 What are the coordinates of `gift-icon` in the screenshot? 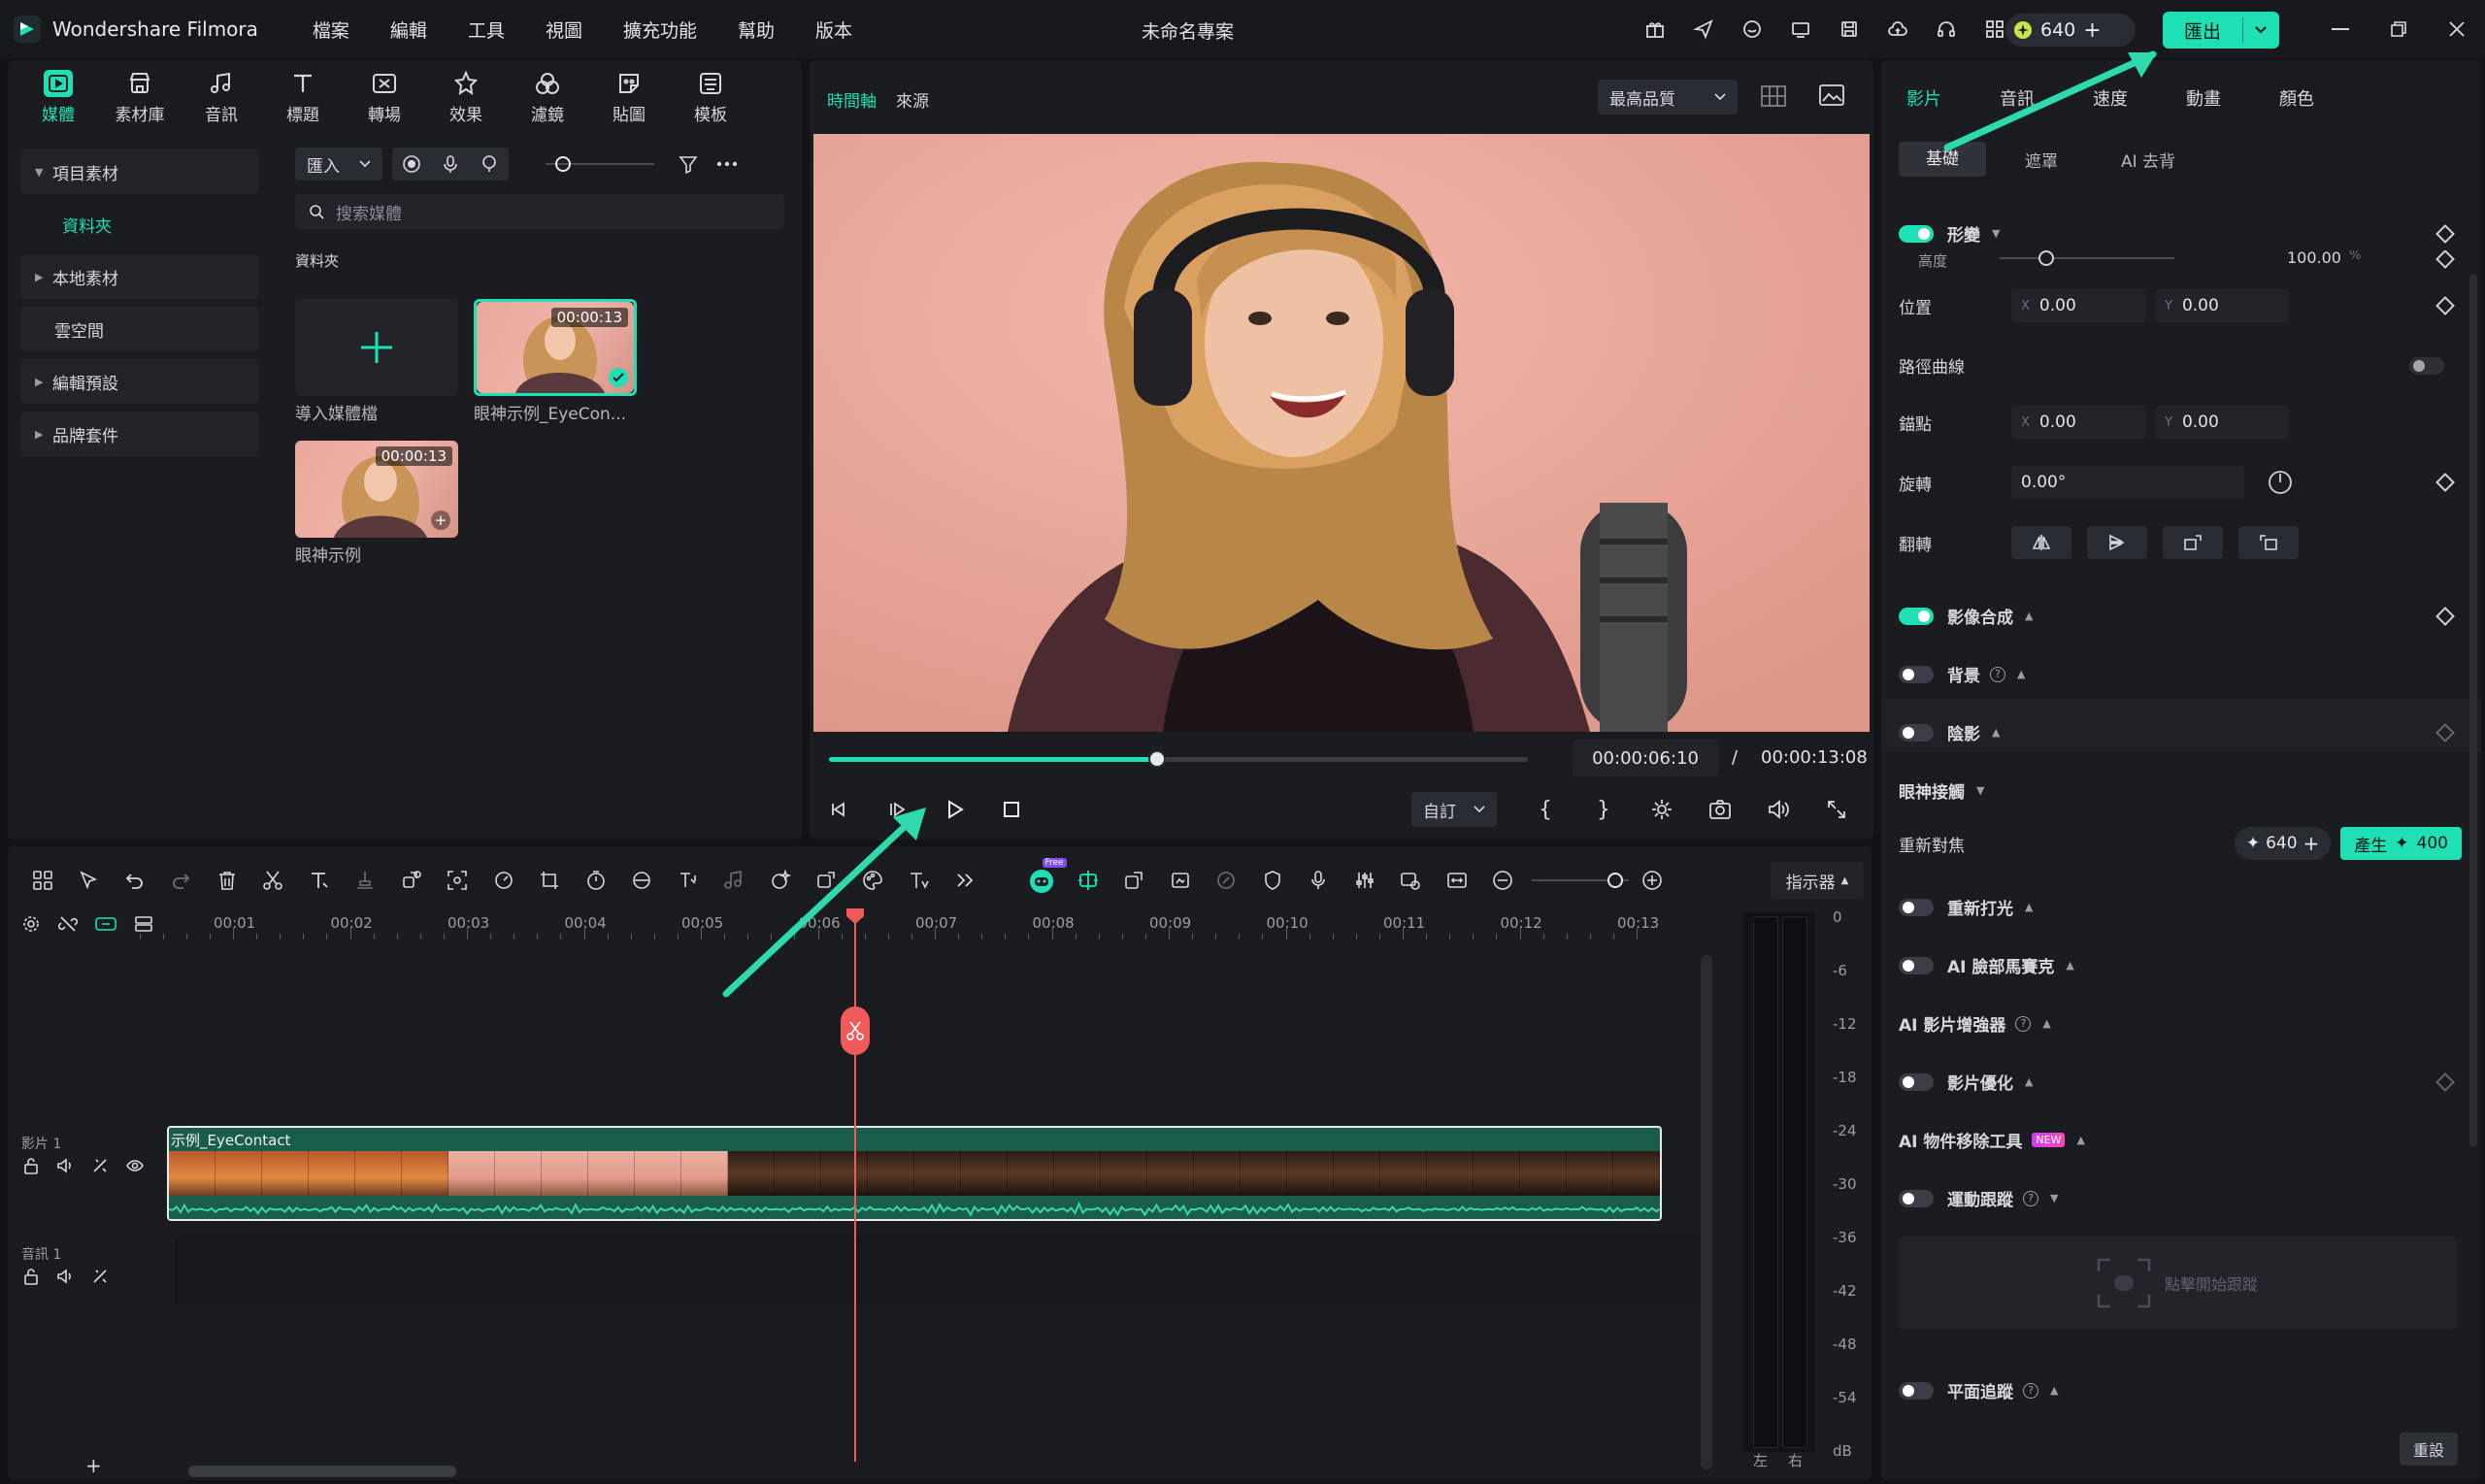 It's located at (1655, 29).